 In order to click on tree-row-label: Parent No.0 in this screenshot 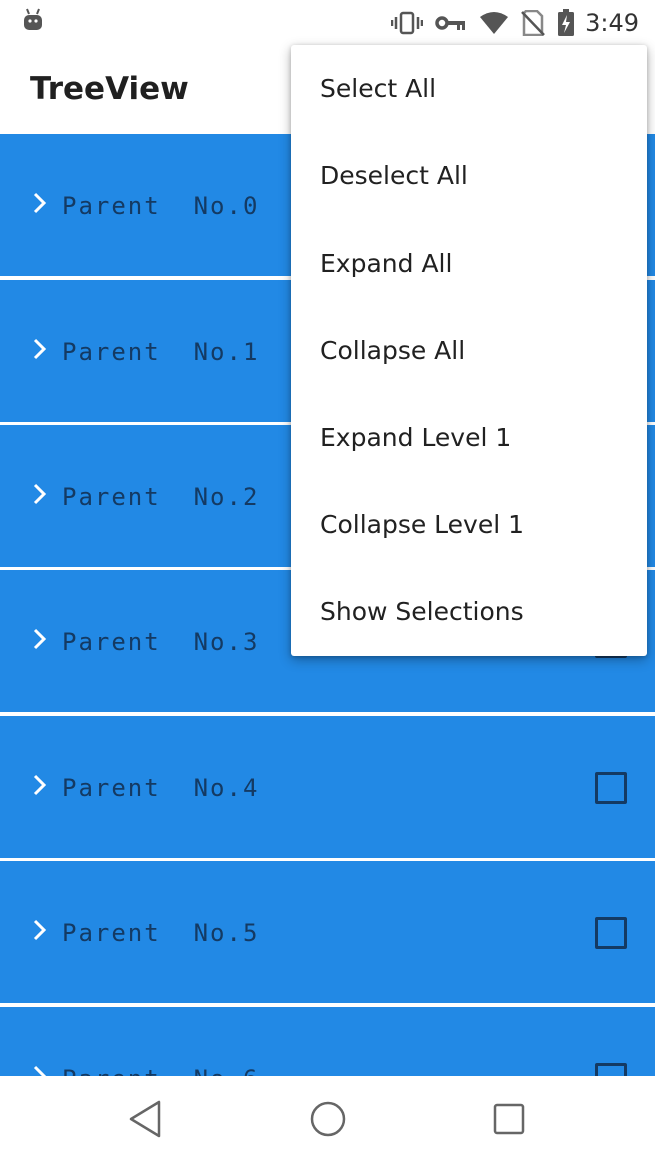, I will do `click(161, 206)`.